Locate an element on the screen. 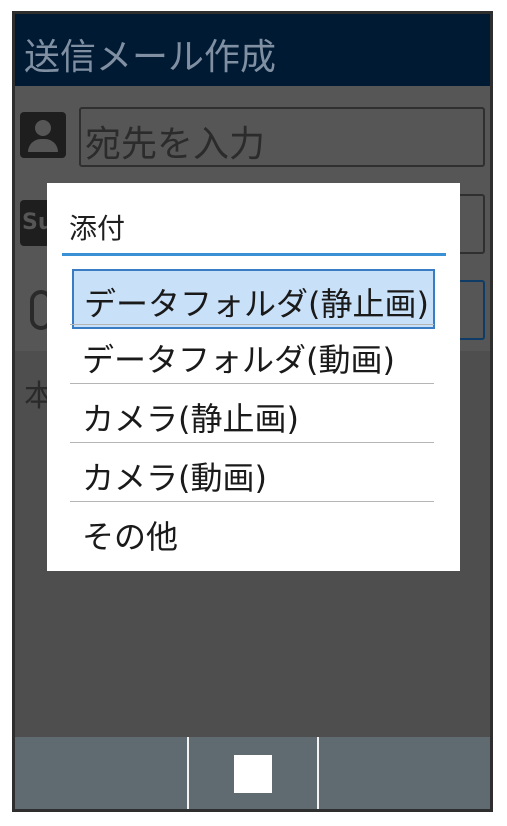 The height and width of the screenshot is (826, 507). menu-item-label: その他 is located at coordinates (130, 537).